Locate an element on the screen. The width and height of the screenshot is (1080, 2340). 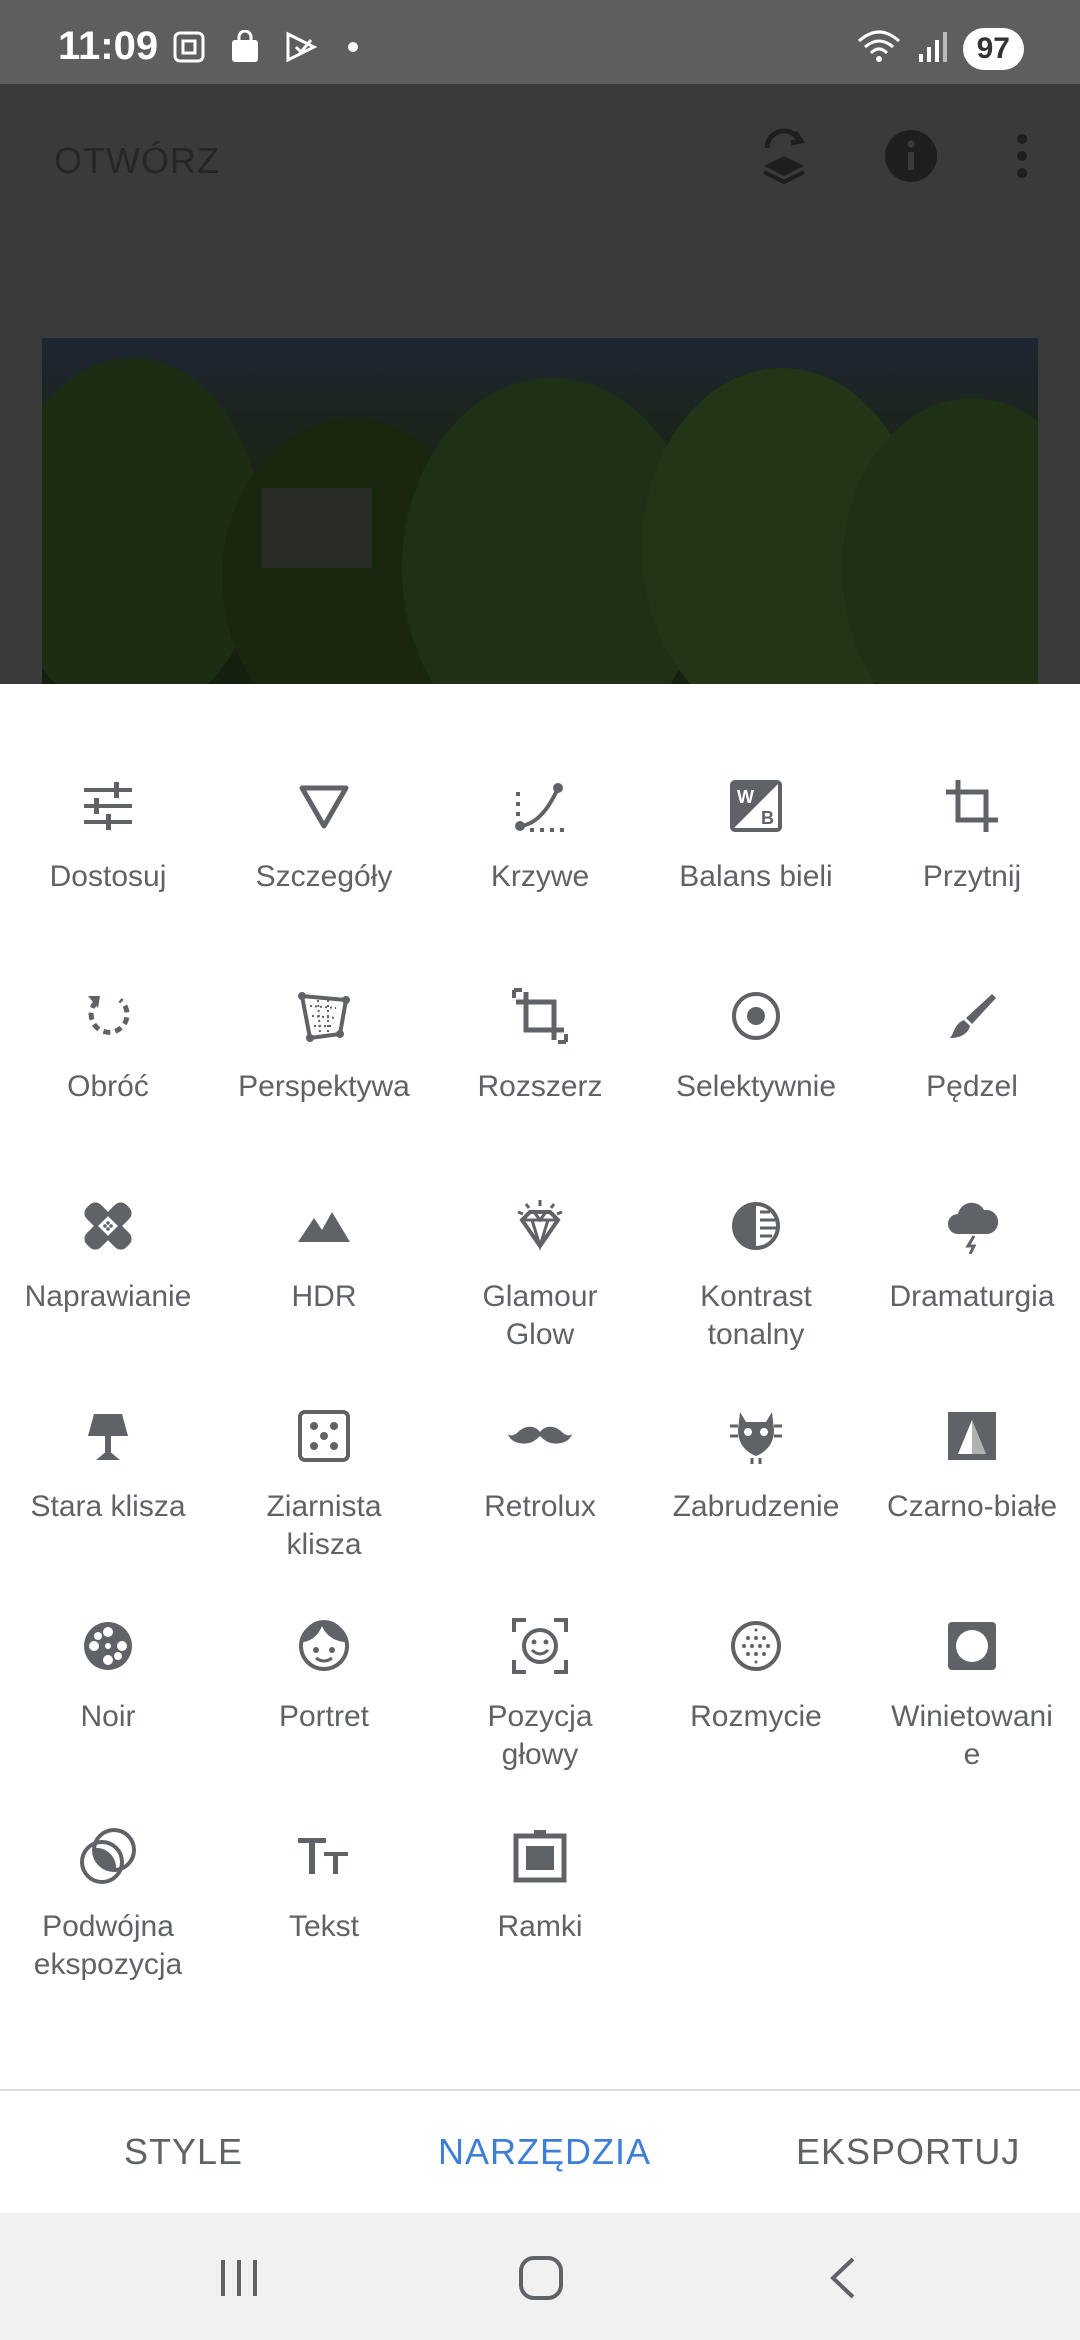
tool-podwojna-ekspozycja: Podwójna ekspozycja is located at coordinates (108, 1929).